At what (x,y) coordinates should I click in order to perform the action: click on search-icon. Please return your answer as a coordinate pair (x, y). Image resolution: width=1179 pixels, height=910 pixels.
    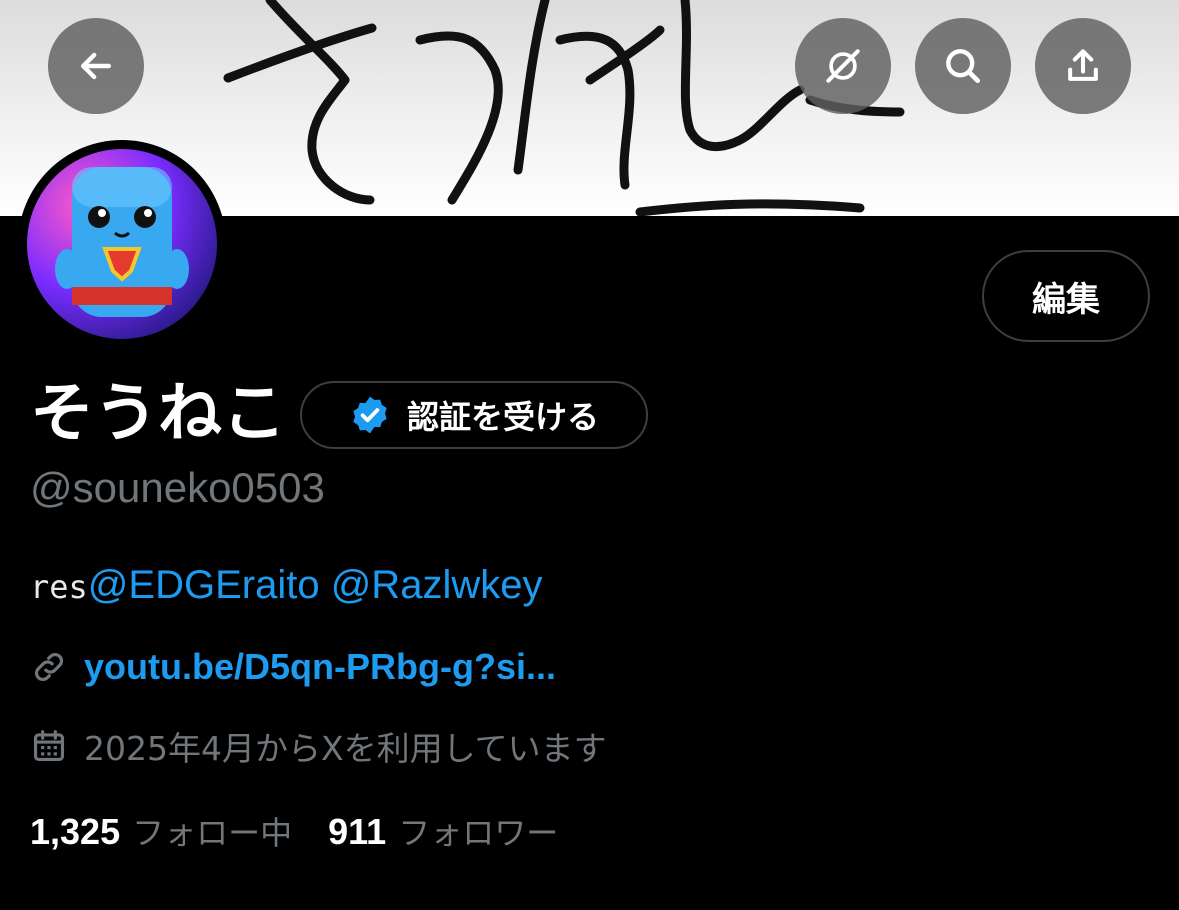
    Looking at the image, I should click on (963, 66).